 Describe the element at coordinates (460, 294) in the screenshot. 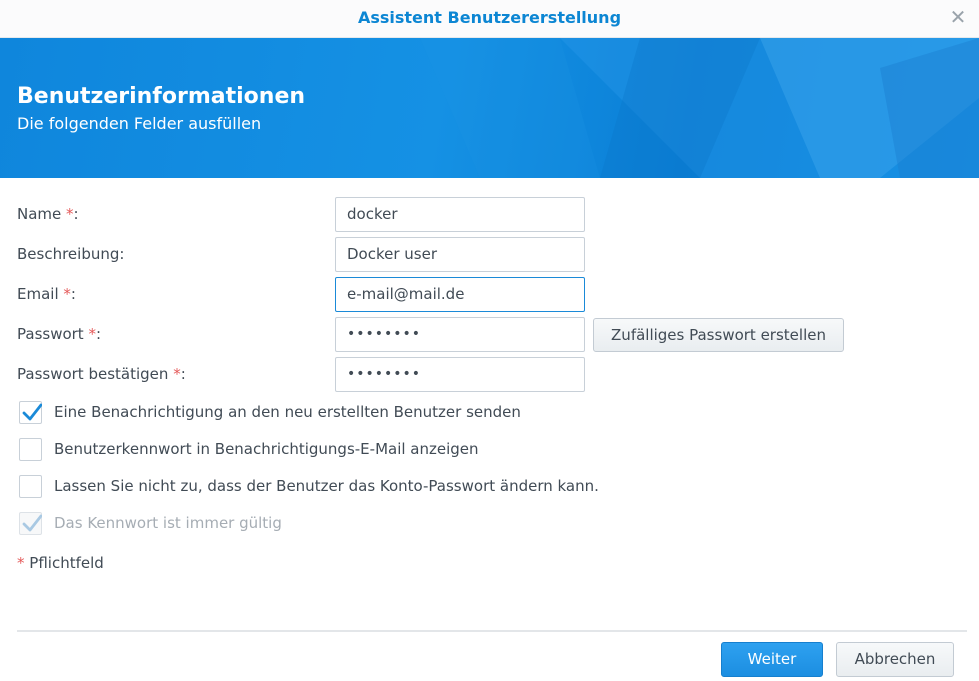

I see `email-field: e-mail@mail.de` at that location.